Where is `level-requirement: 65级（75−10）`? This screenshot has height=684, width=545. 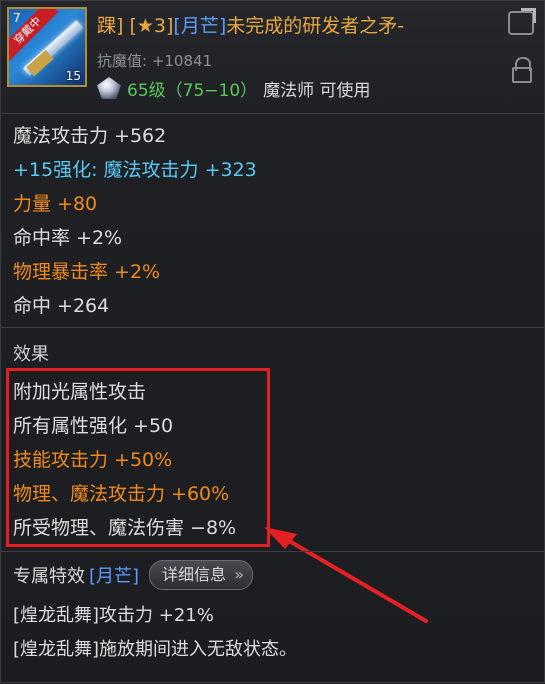 level-requirement: 65级（75−10） is located at coordinates (192, 90).